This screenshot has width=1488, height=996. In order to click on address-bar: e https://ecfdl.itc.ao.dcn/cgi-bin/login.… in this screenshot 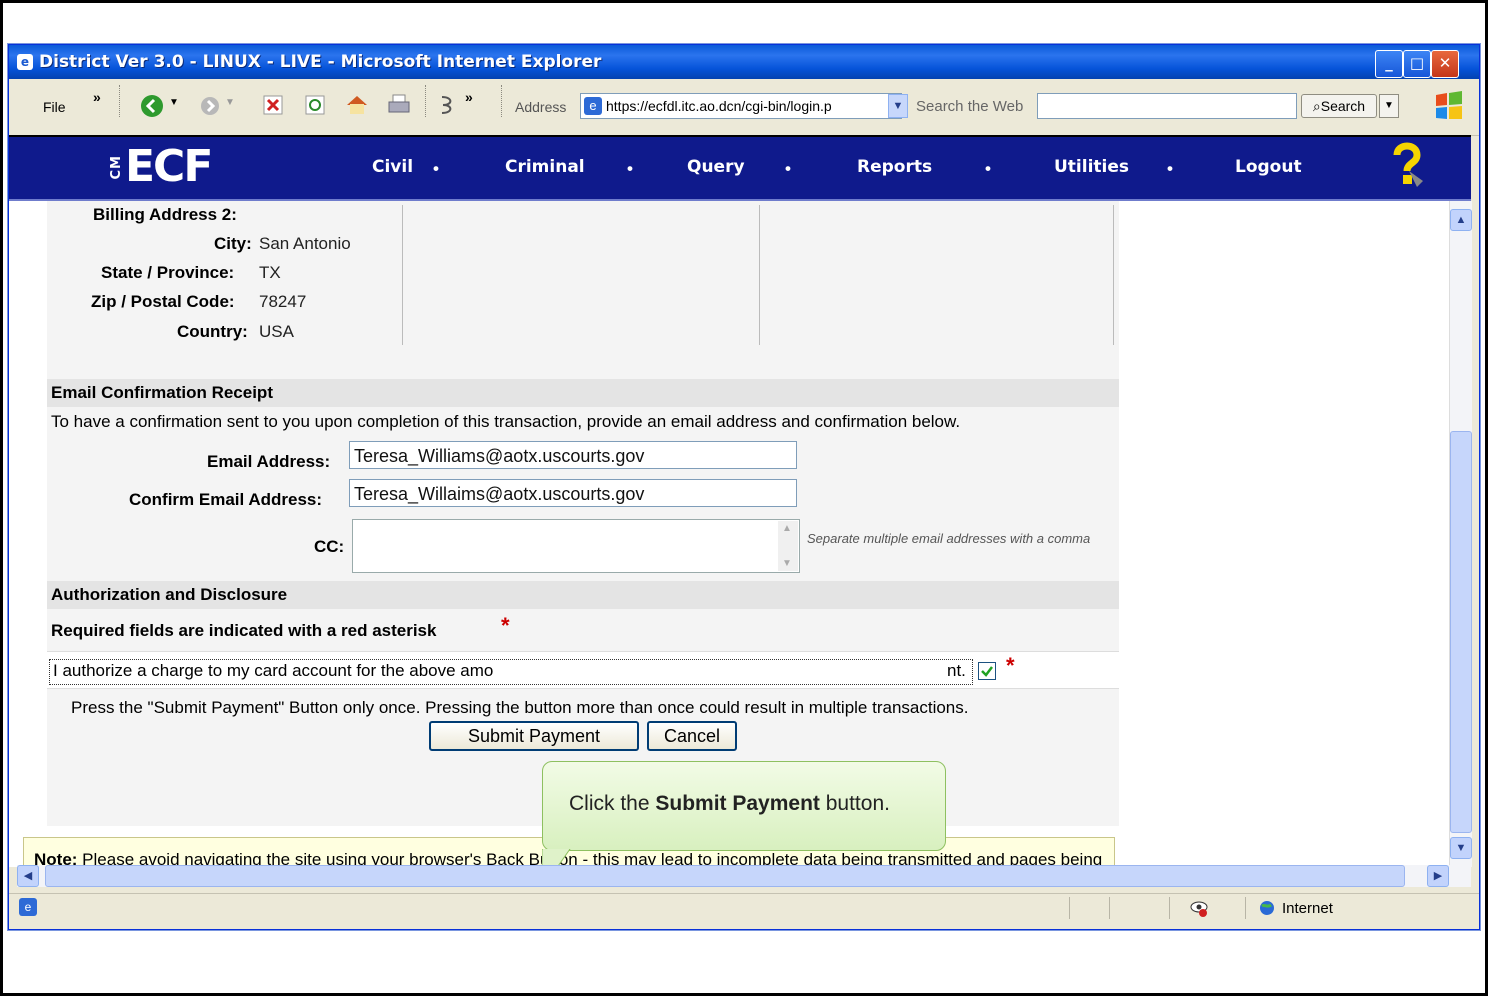, I will do `click(741, 106)`.